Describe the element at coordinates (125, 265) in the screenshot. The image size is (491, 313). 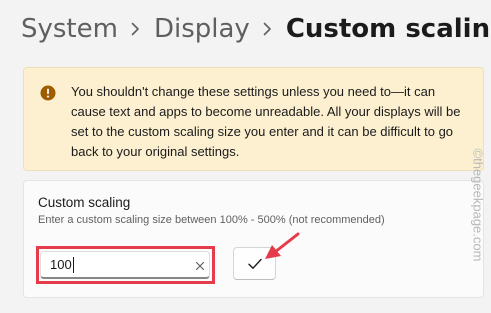
I see `input-highlight-annotation` at that location.